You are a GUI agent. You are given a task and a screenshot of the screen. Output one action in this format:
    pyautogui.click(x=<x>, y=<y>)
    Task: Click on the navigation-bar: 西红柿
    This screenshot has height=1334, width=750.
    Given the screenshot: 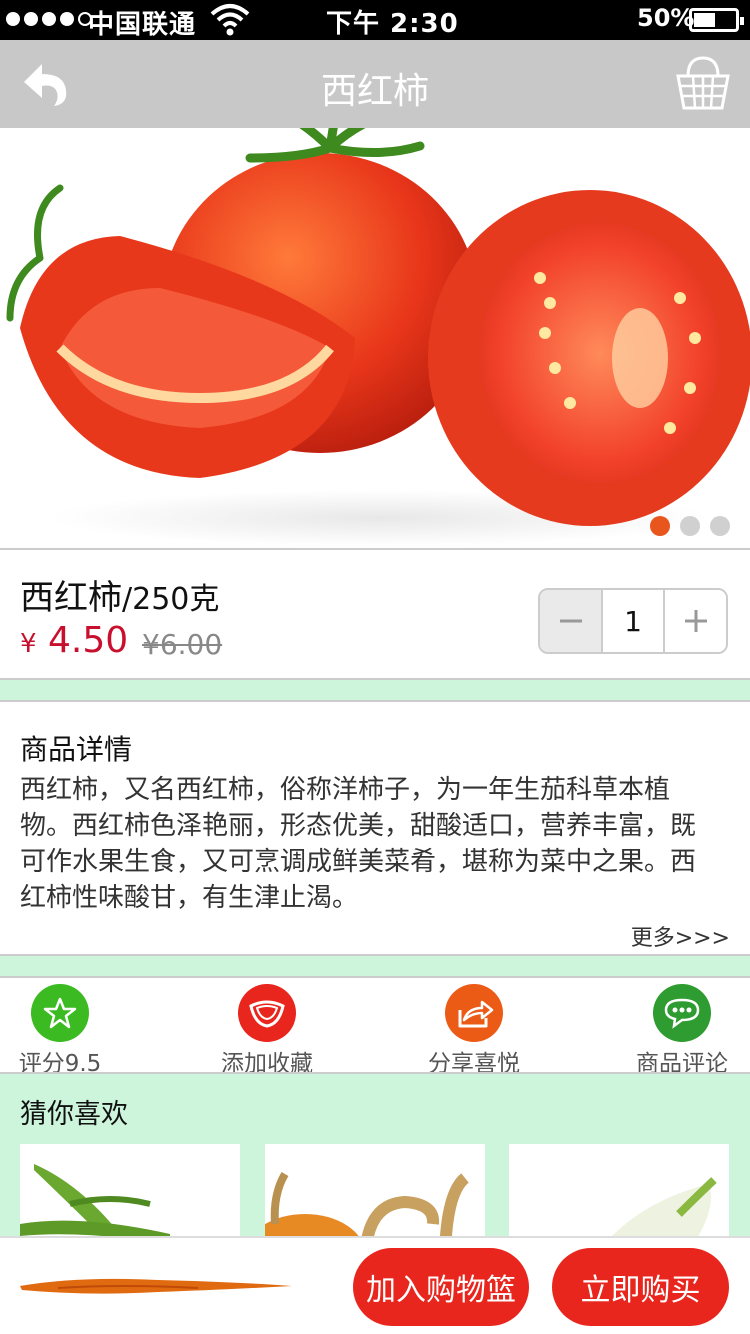 What is the action you would take?
    pyautogui.click(x=375, y=84)
    